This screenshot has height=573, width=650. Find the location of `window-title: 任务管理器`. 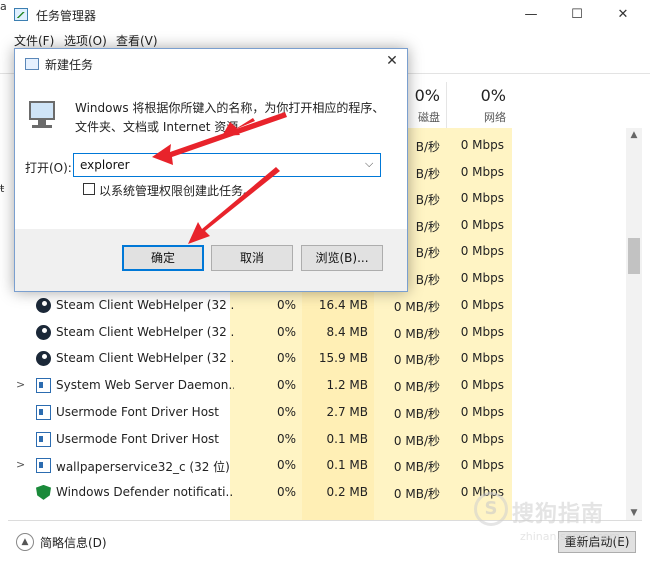

window-title: 任务管理器 is located at coordinates (66, 16).